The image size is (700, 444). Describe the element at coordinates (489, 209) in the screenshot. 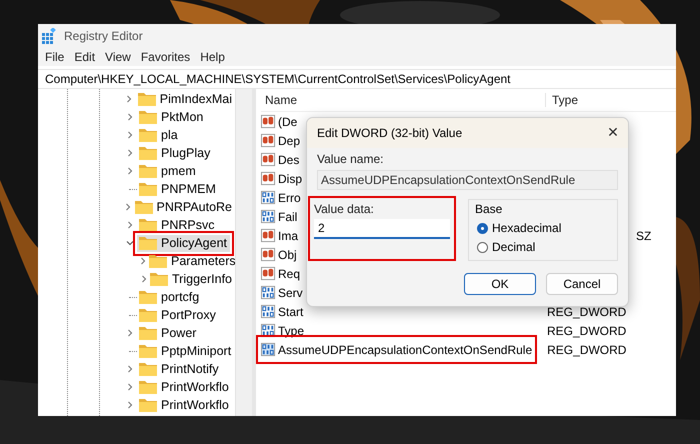

I see `base-label: Base` at that location.